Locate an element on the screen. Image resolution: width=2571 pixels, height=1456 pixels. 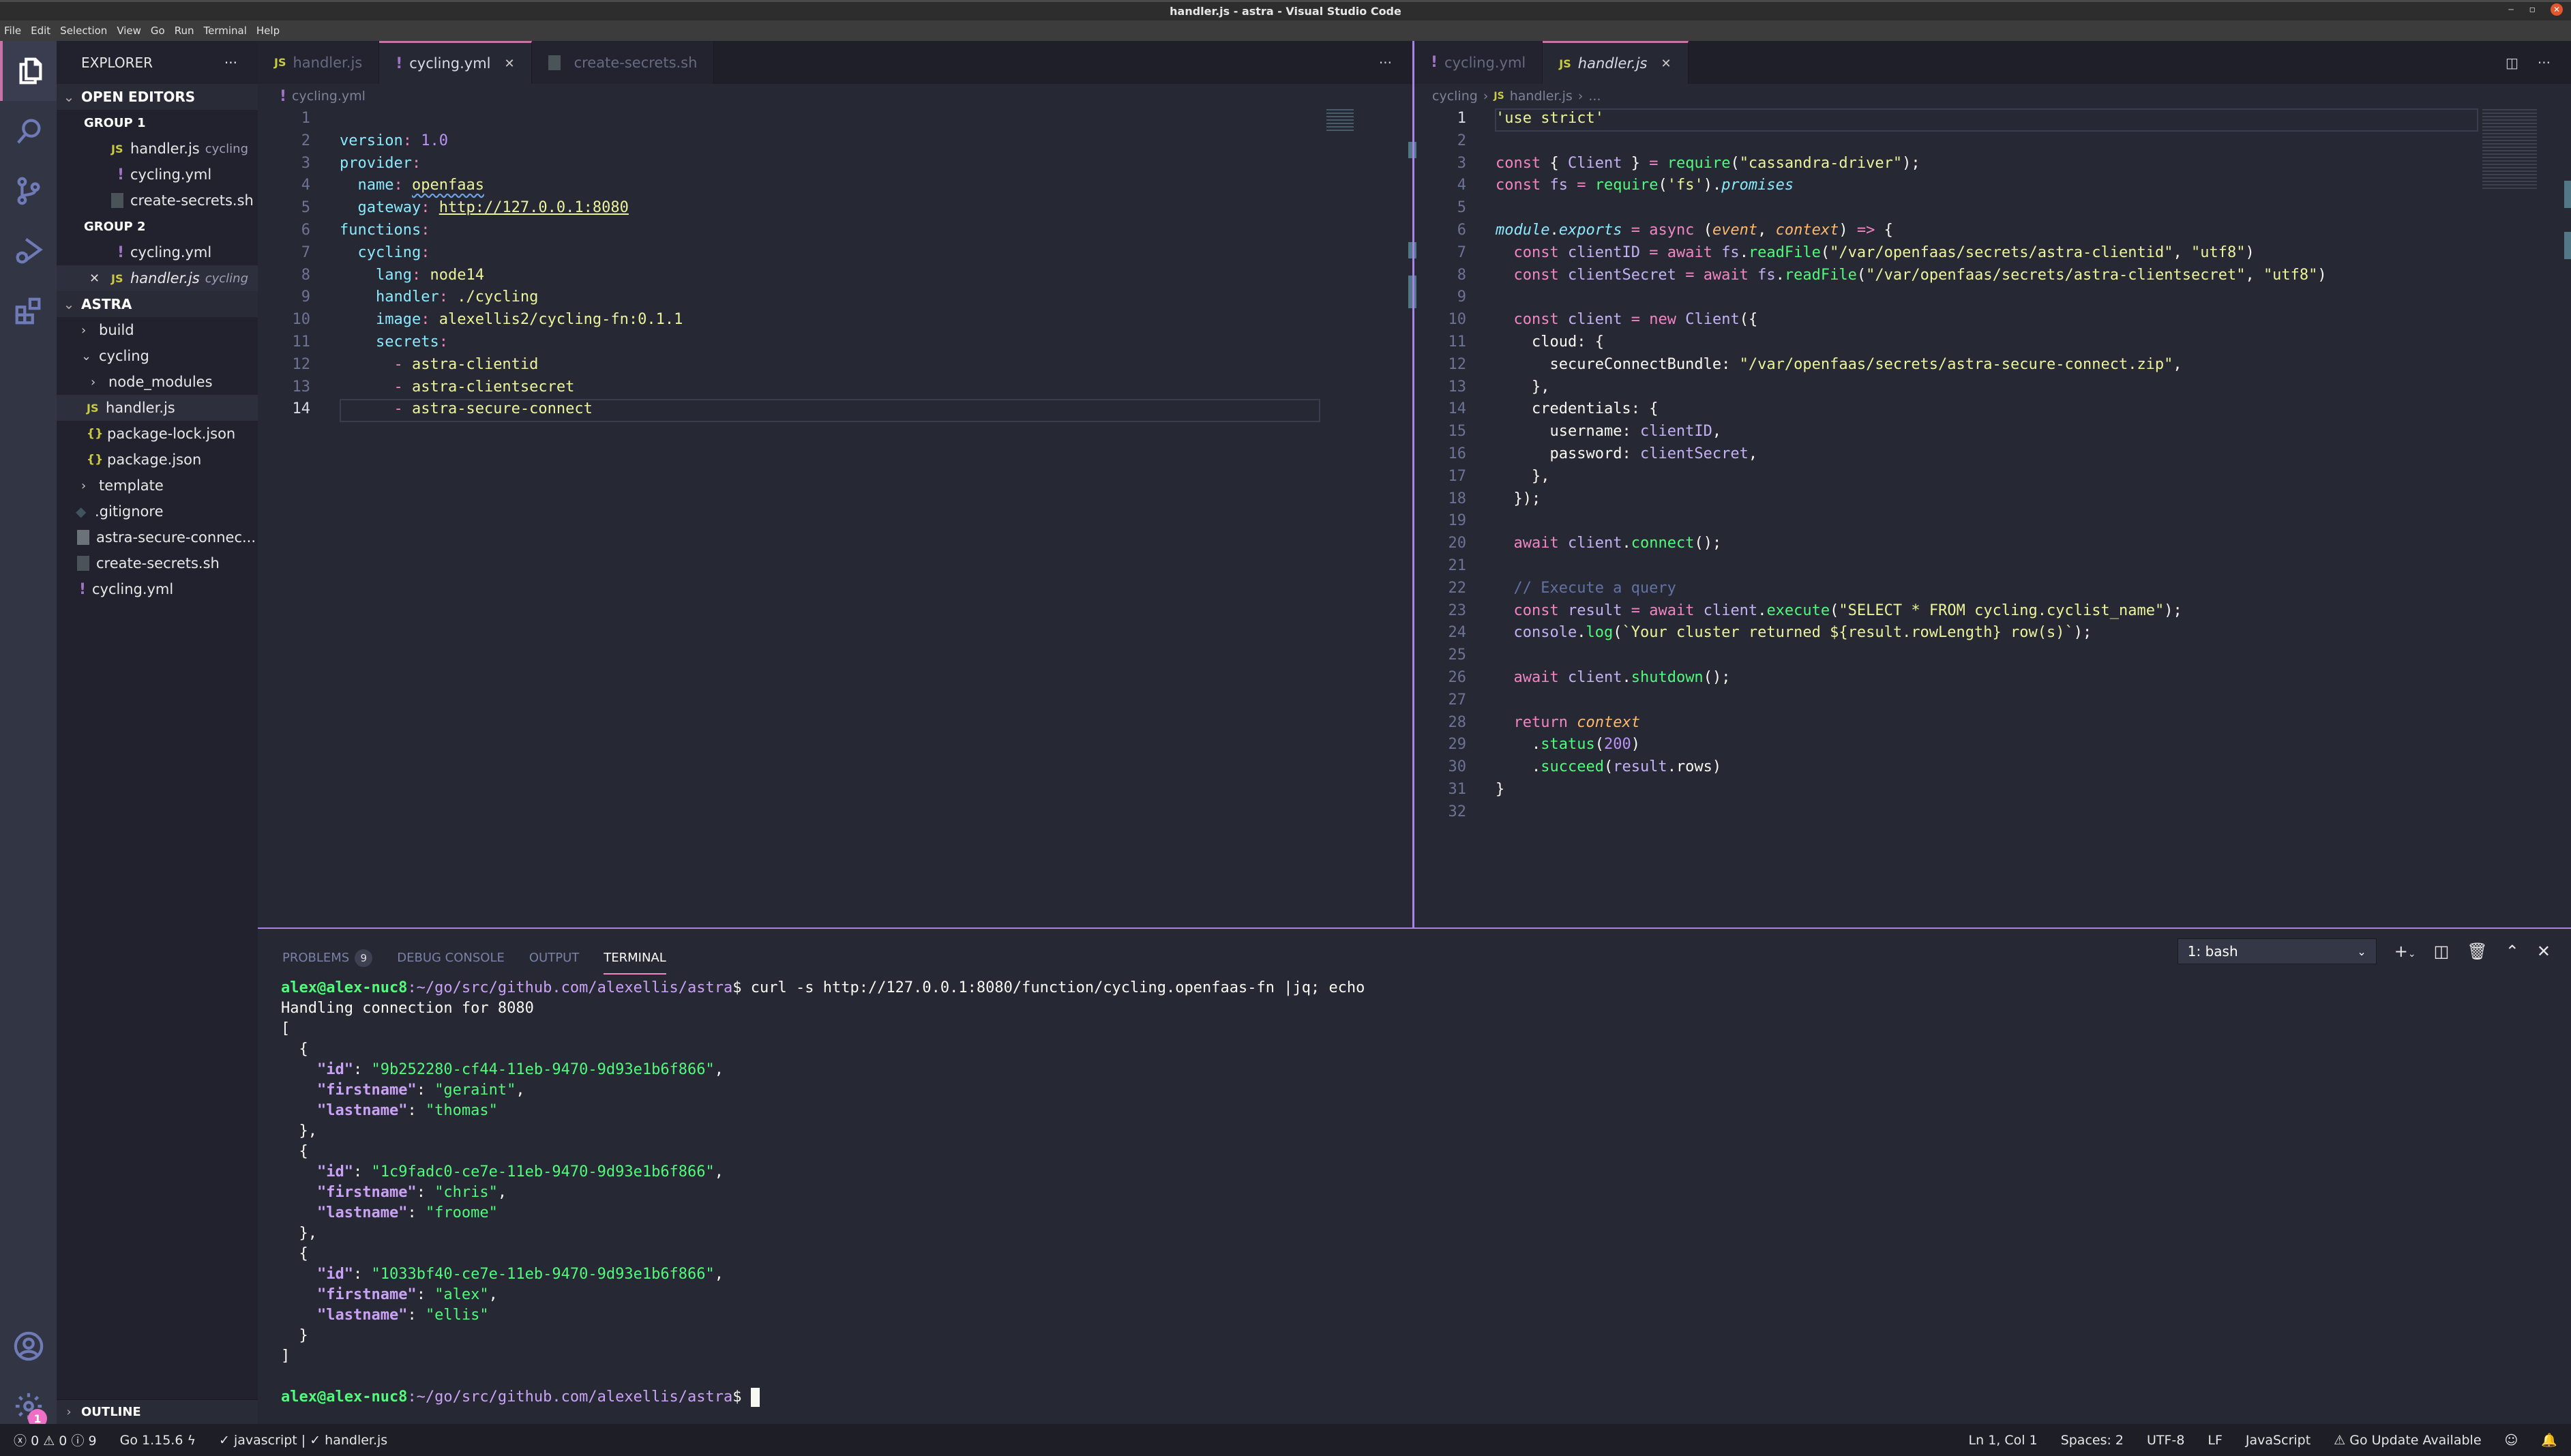
breadcrumb-item: handler.js is located at coordinates (1541, 96).